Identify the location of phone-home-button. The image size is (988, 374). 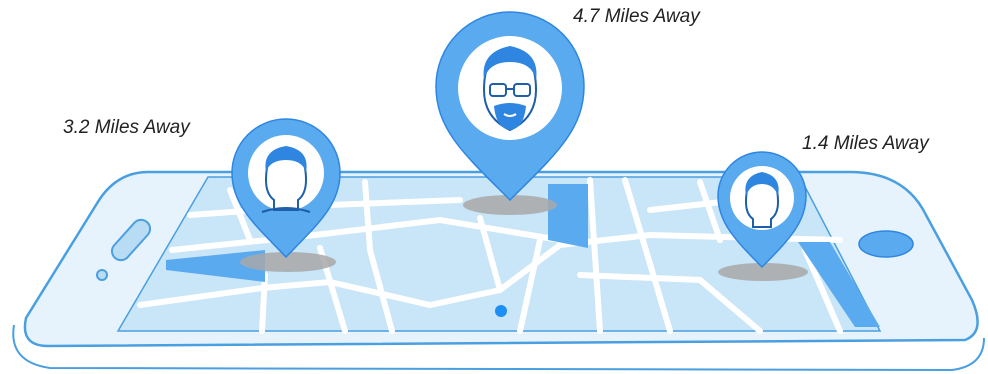
(886, 244).